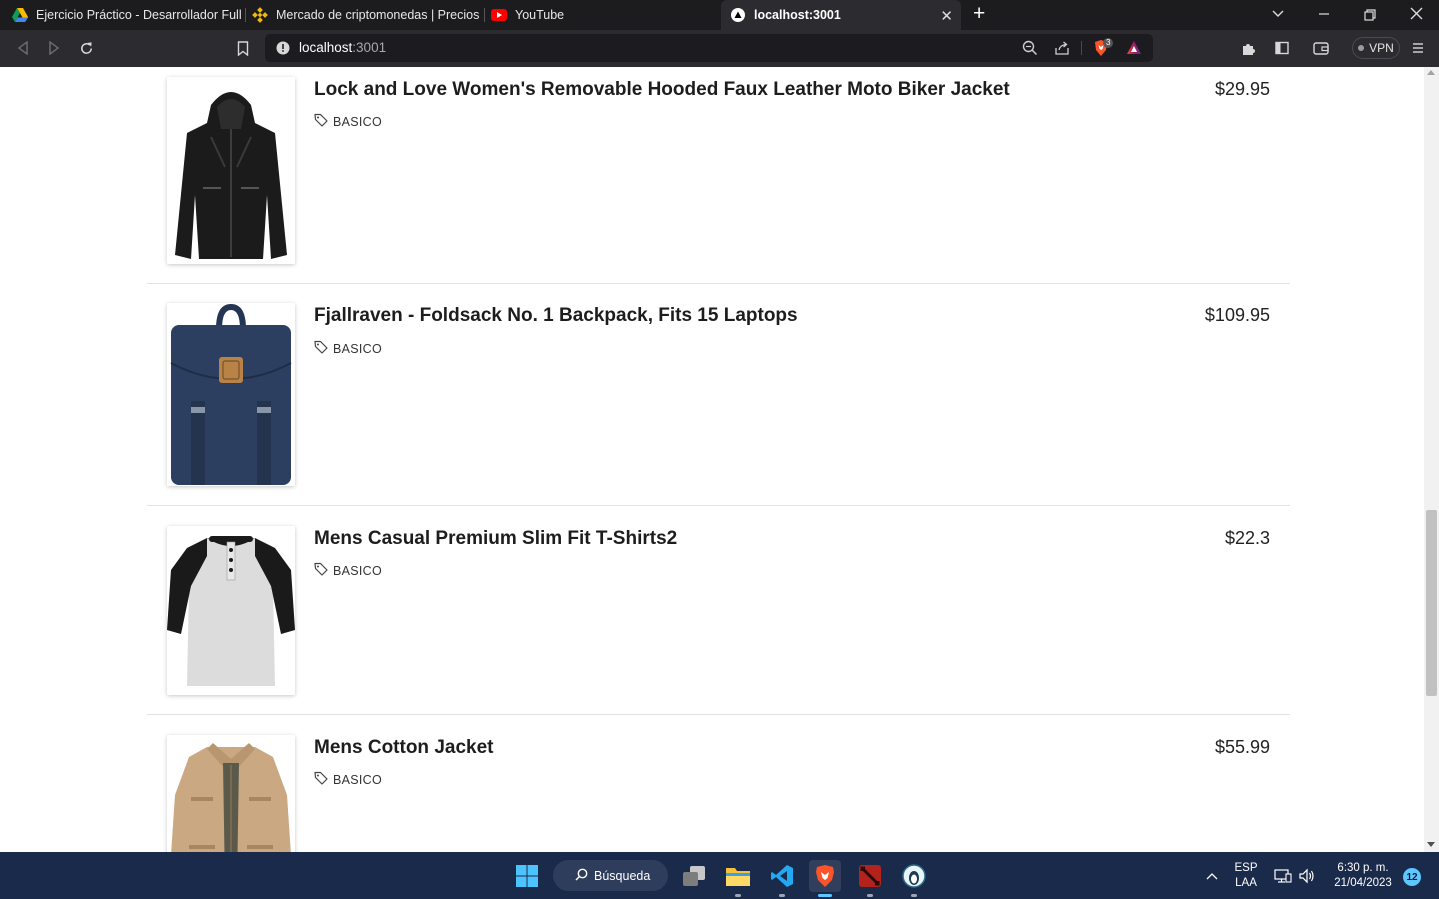 The image size is (1439, 899). What do you see at coordinates (1431, 603) in the screenshot?
I see `scrollbar-thumb` at bounding box center [1431, 603].